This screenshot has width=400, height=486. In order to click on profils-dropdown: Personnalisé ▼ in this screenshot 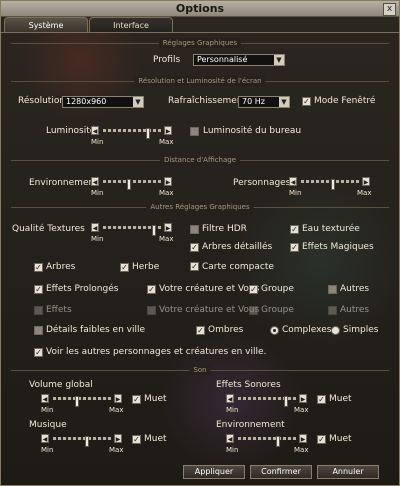, I will do `click(239, 60)`.